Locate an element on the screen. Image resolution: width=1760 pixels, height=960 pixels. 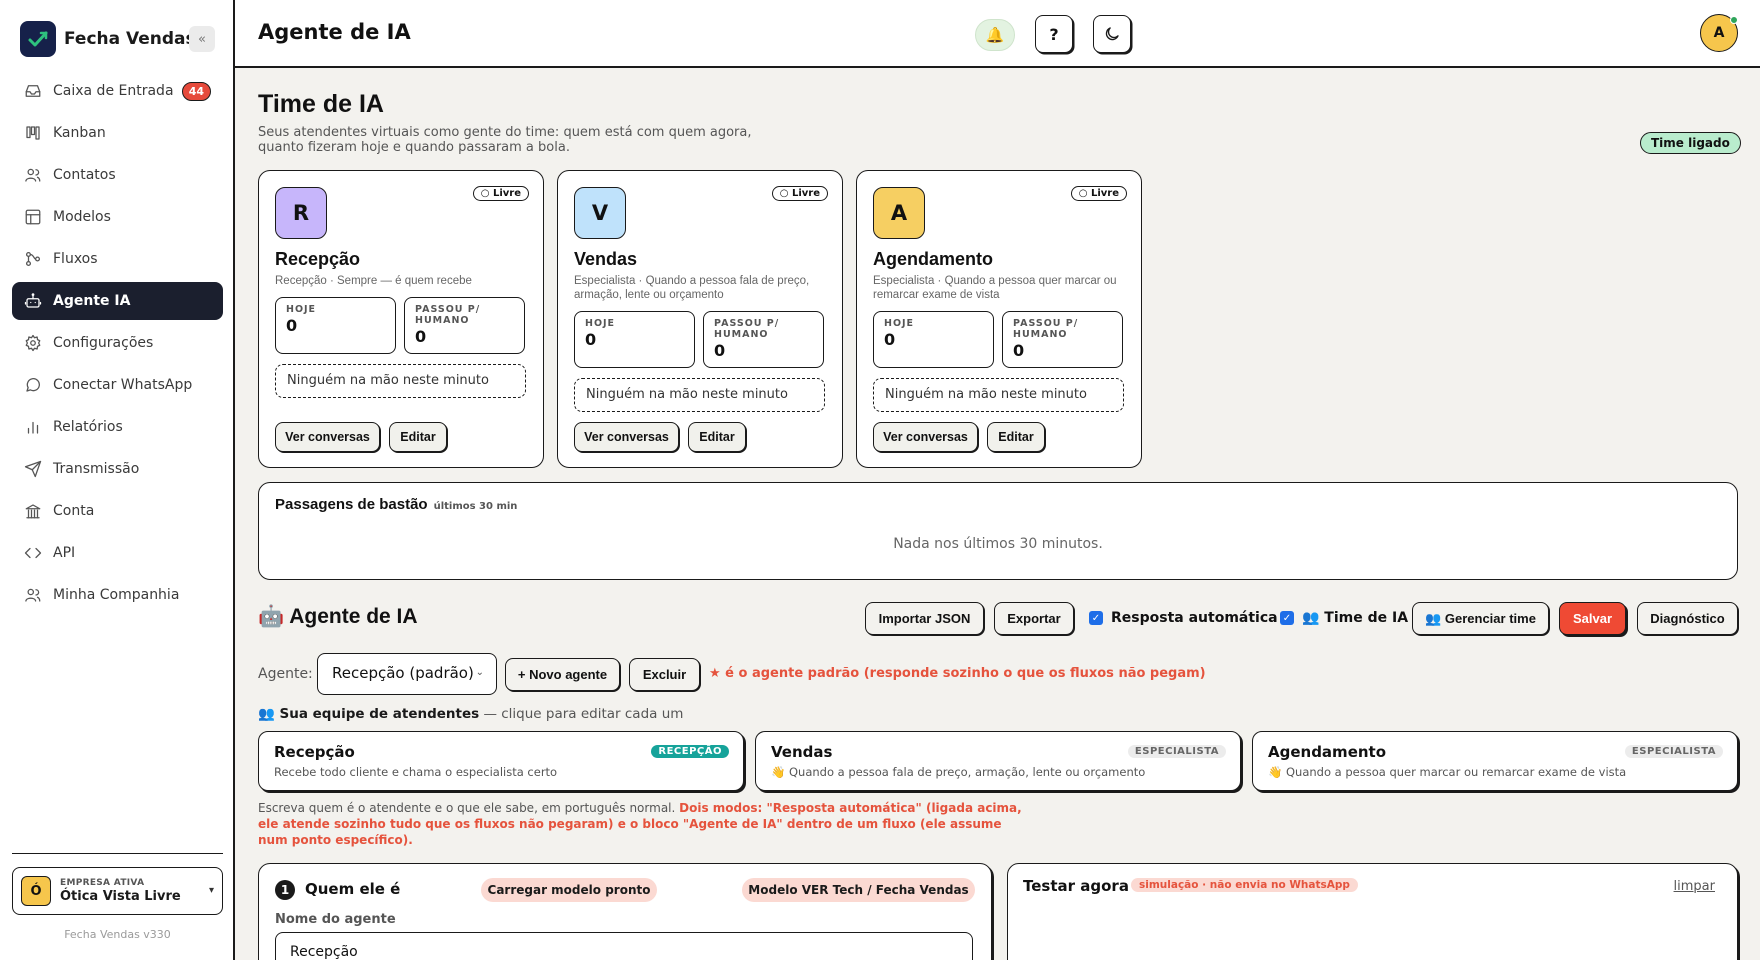
clear-test-link: limpar is located at coordinates (1694, 886).